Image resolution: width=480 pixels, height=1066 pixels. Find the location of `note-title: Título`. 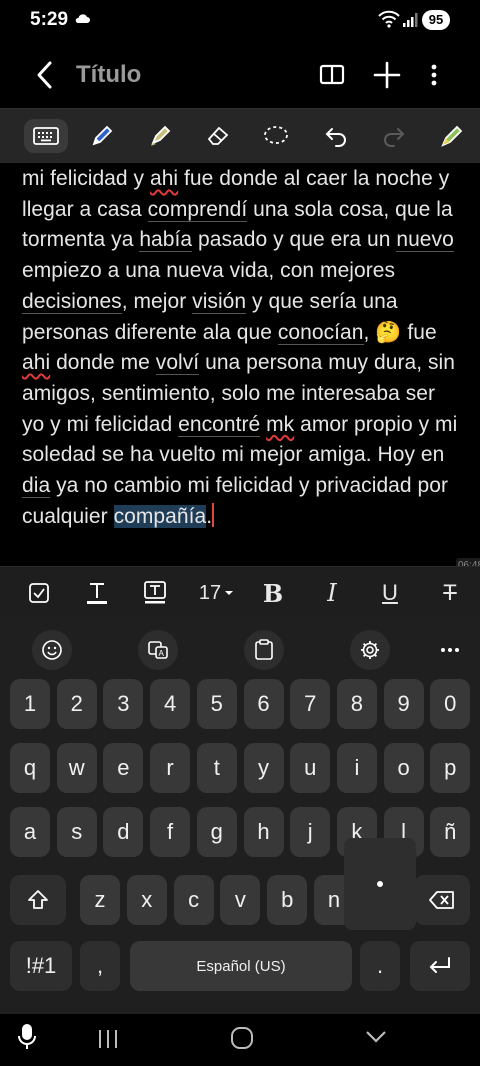

note-title: Título is located at coordinates (108, 75).